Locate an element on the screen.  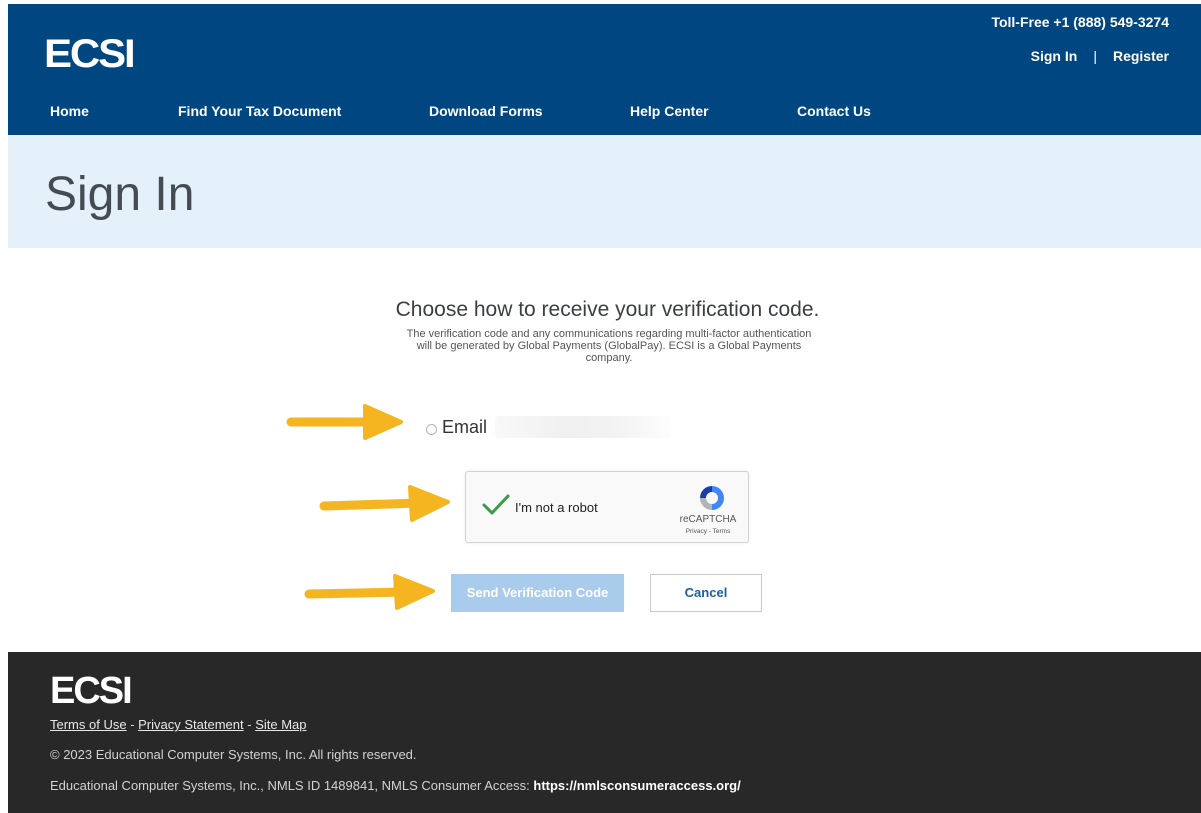
checkmark-icon is located at coordinates (496, 505).